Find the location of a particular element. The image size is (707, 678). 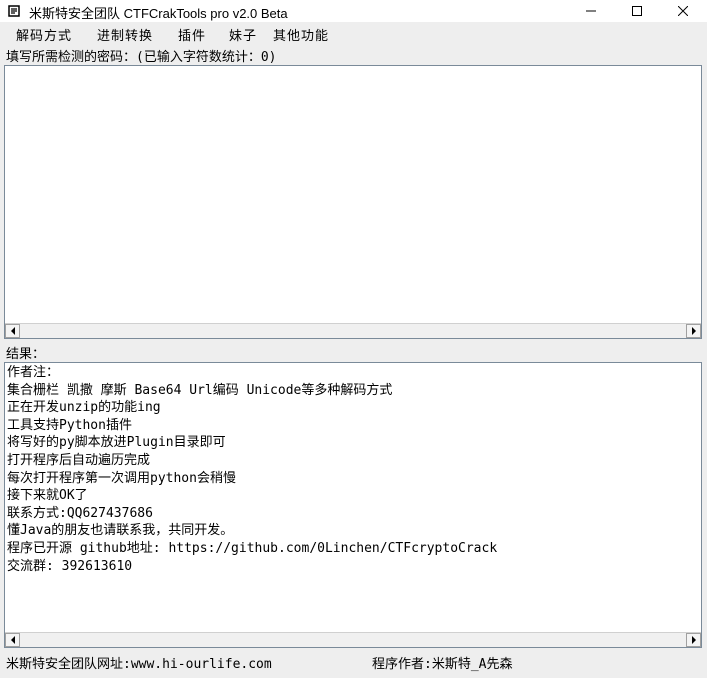

result-line: 正在开发unzip的功能ing is located at coordinates (84, 408).